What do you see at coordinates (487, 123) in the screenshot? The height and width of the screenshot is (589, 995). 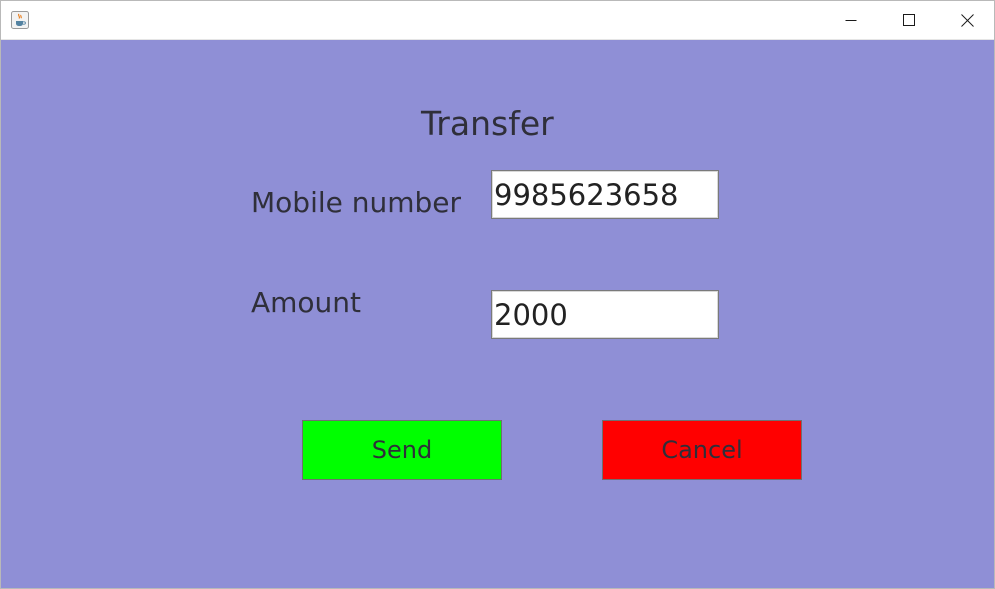 I see `page-title: Transfer` at bounding box center [487, 123].